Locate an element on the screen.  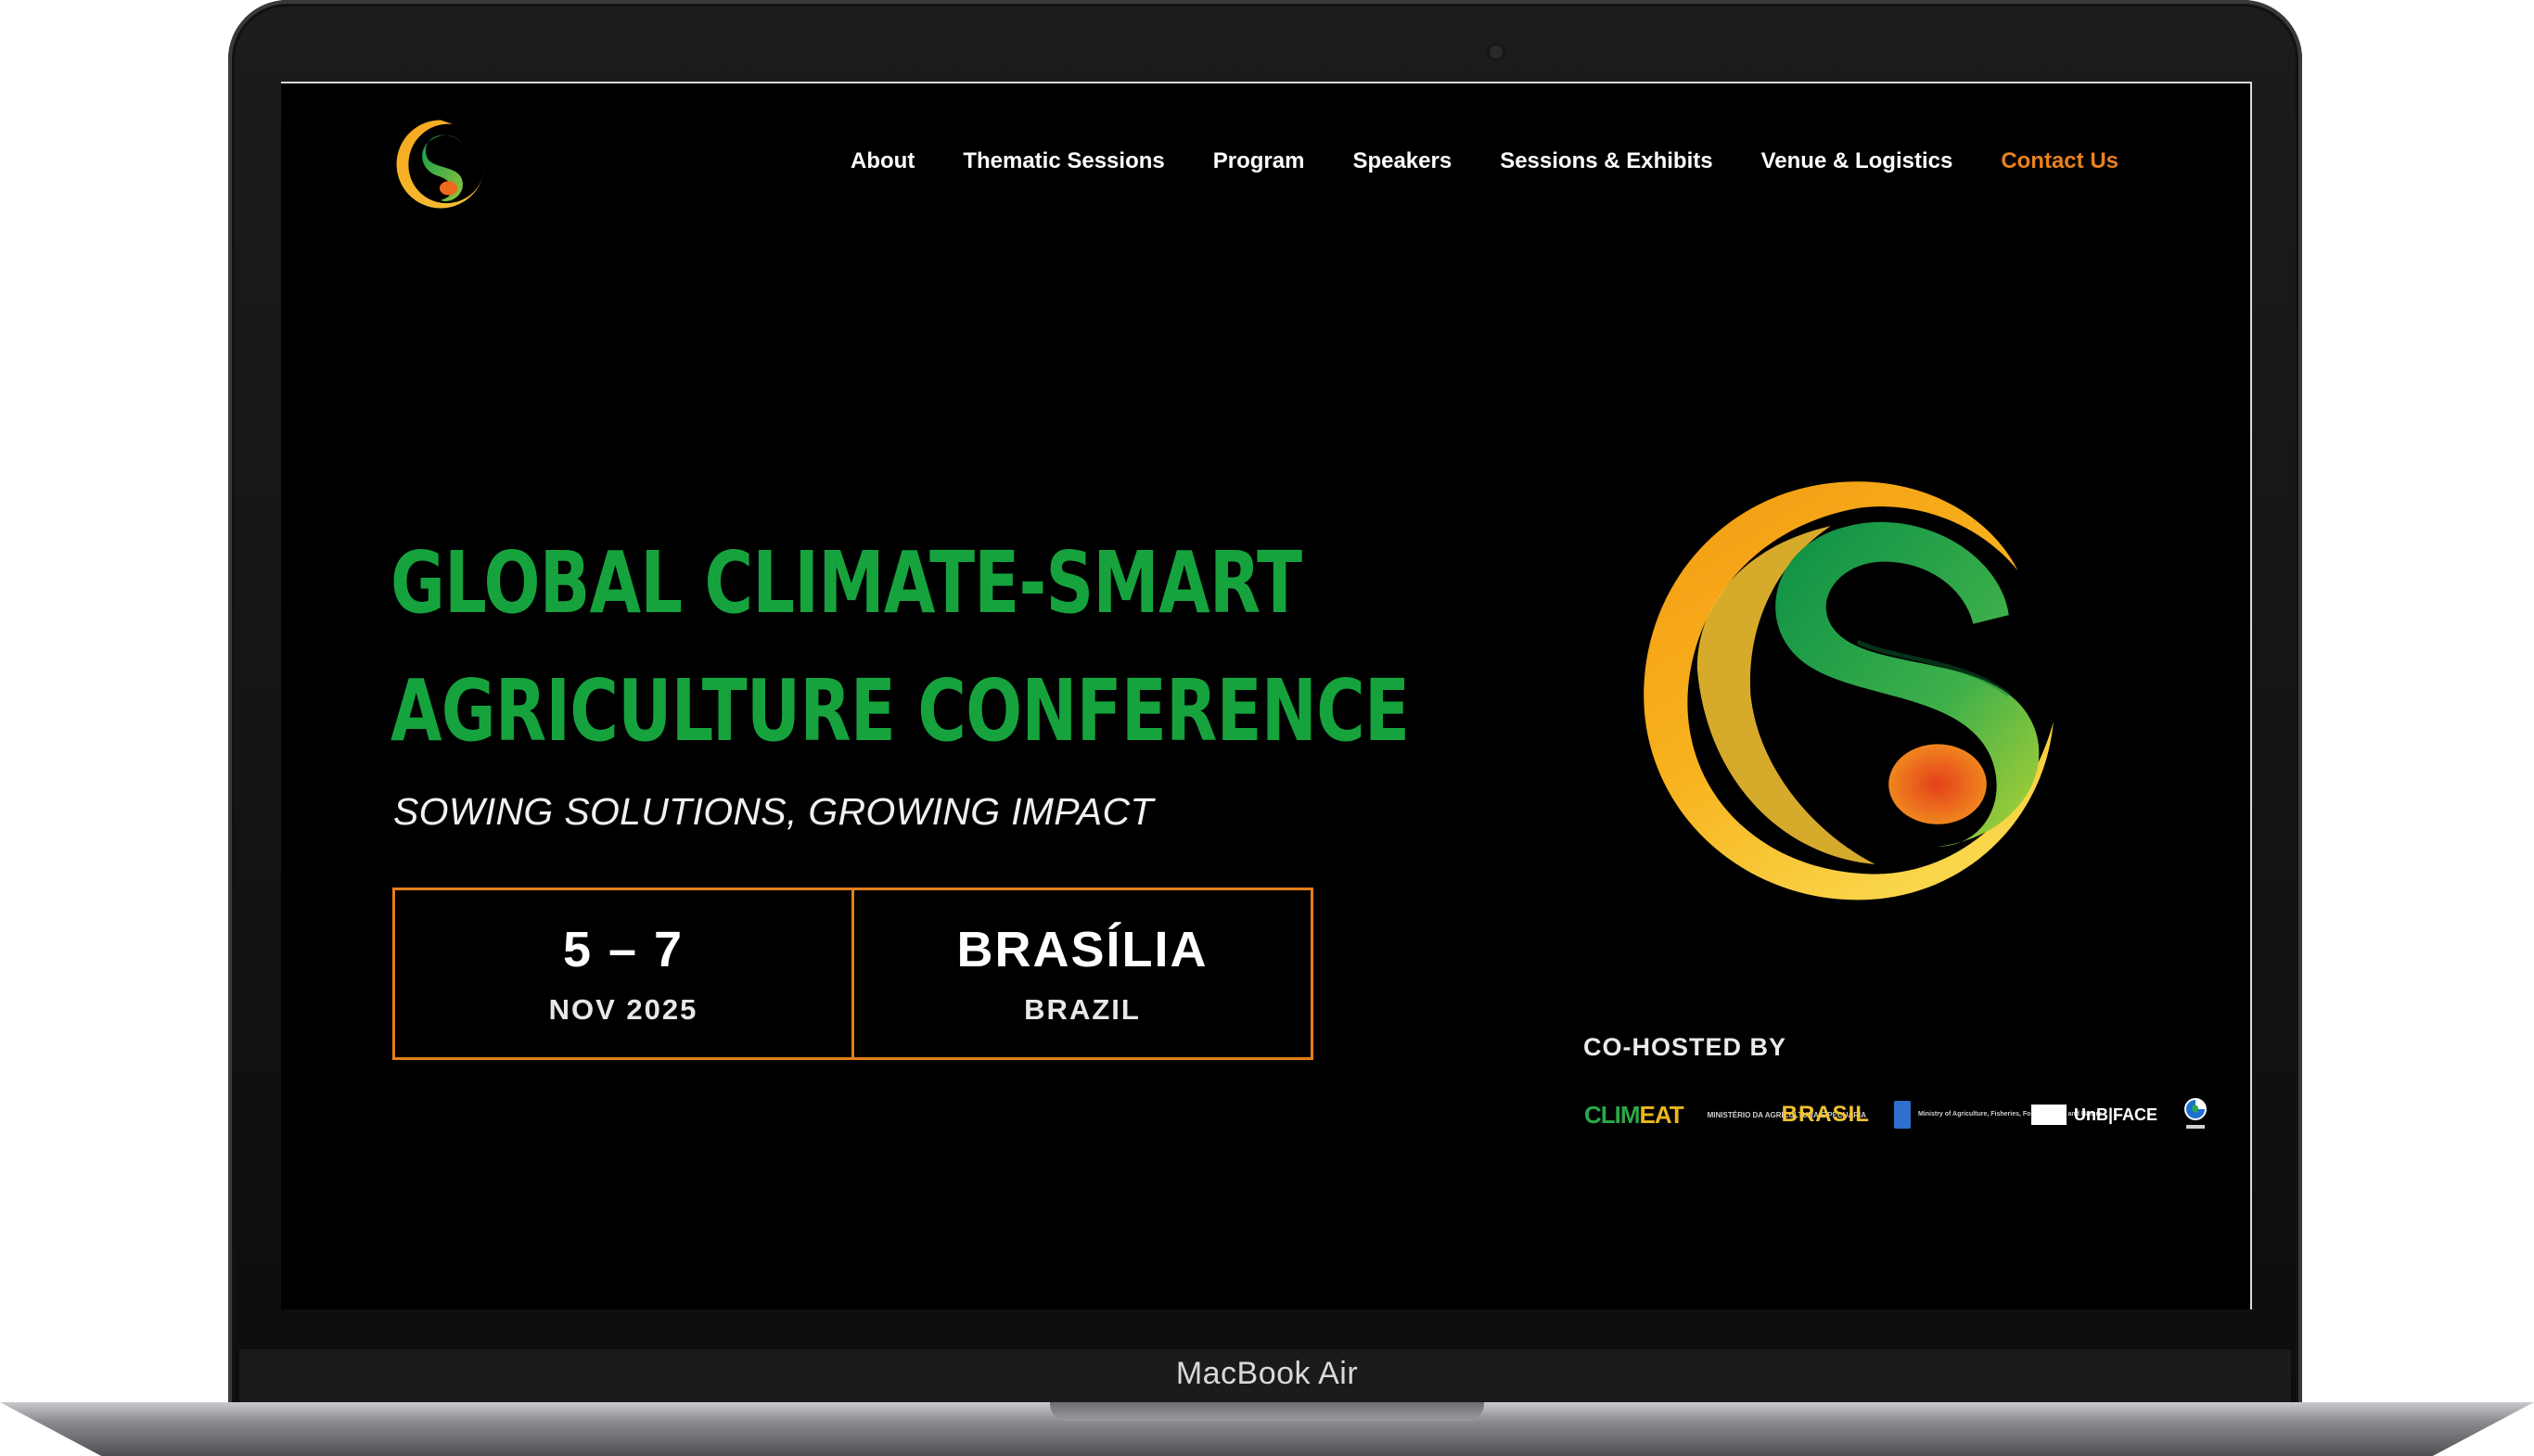
hero-title-line-2: AGRICULTURE CONFERENCE is located at coordinates (900, 710).